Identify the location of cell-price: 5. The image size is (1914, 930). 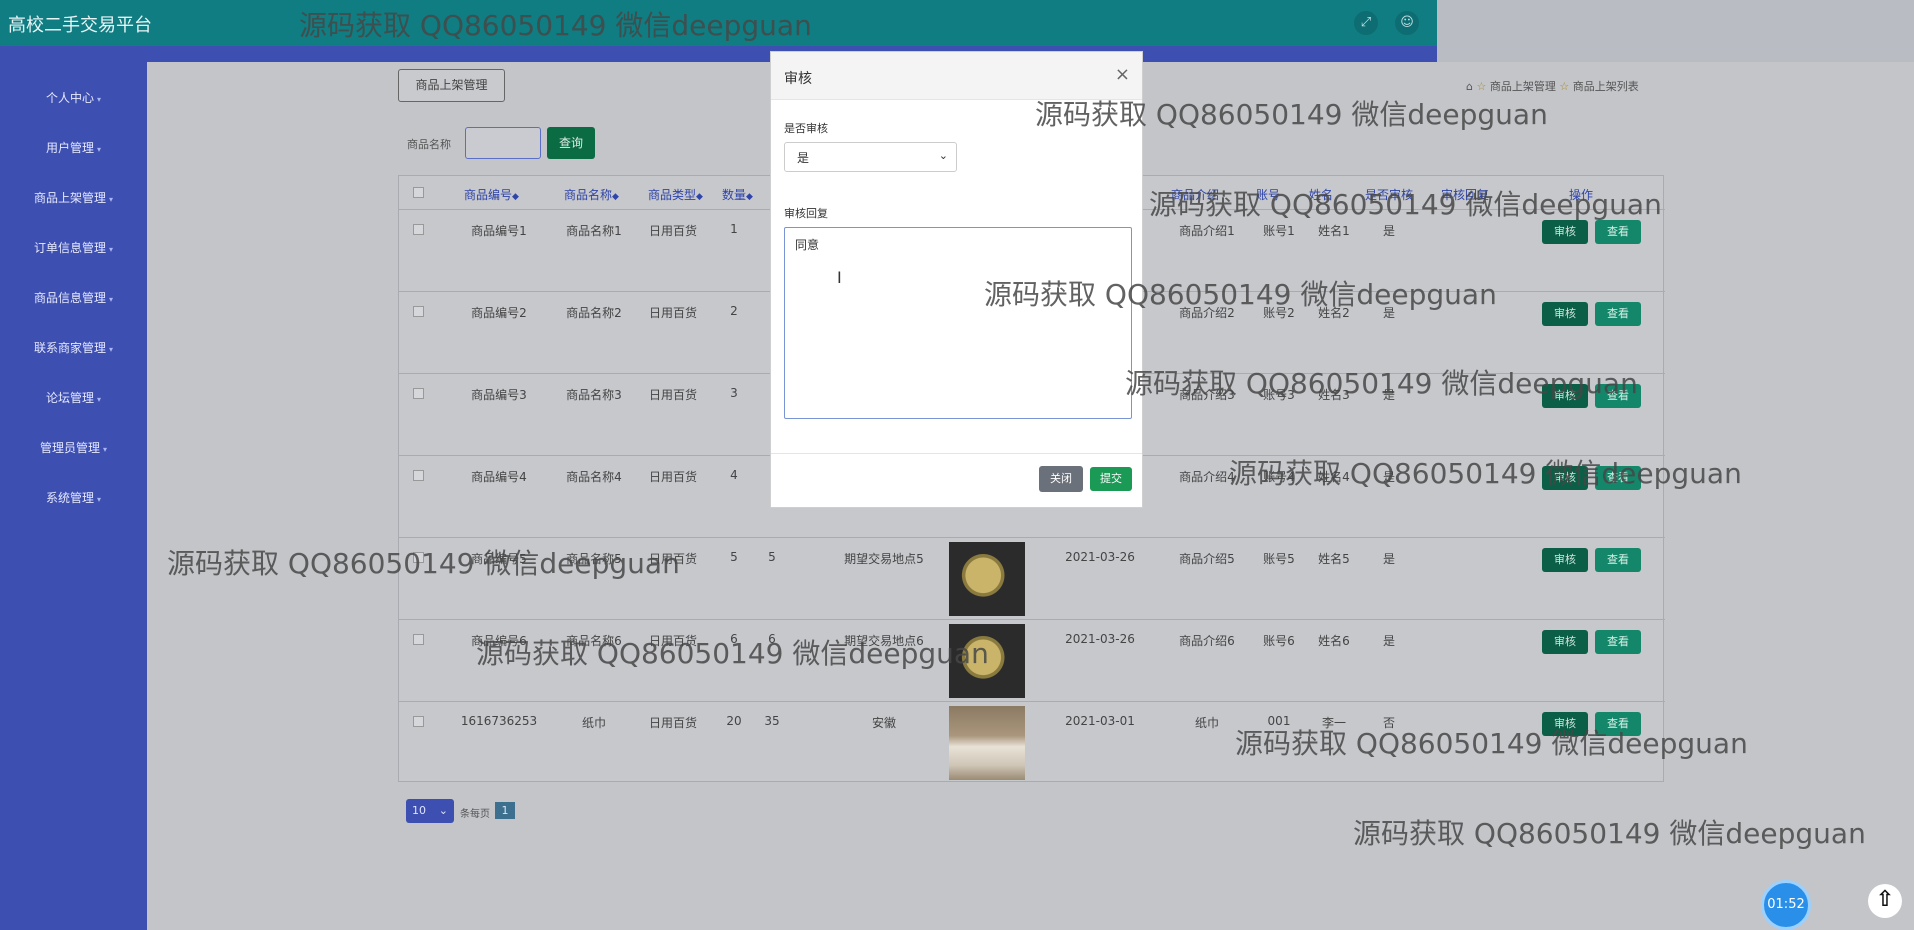
(772, 557).